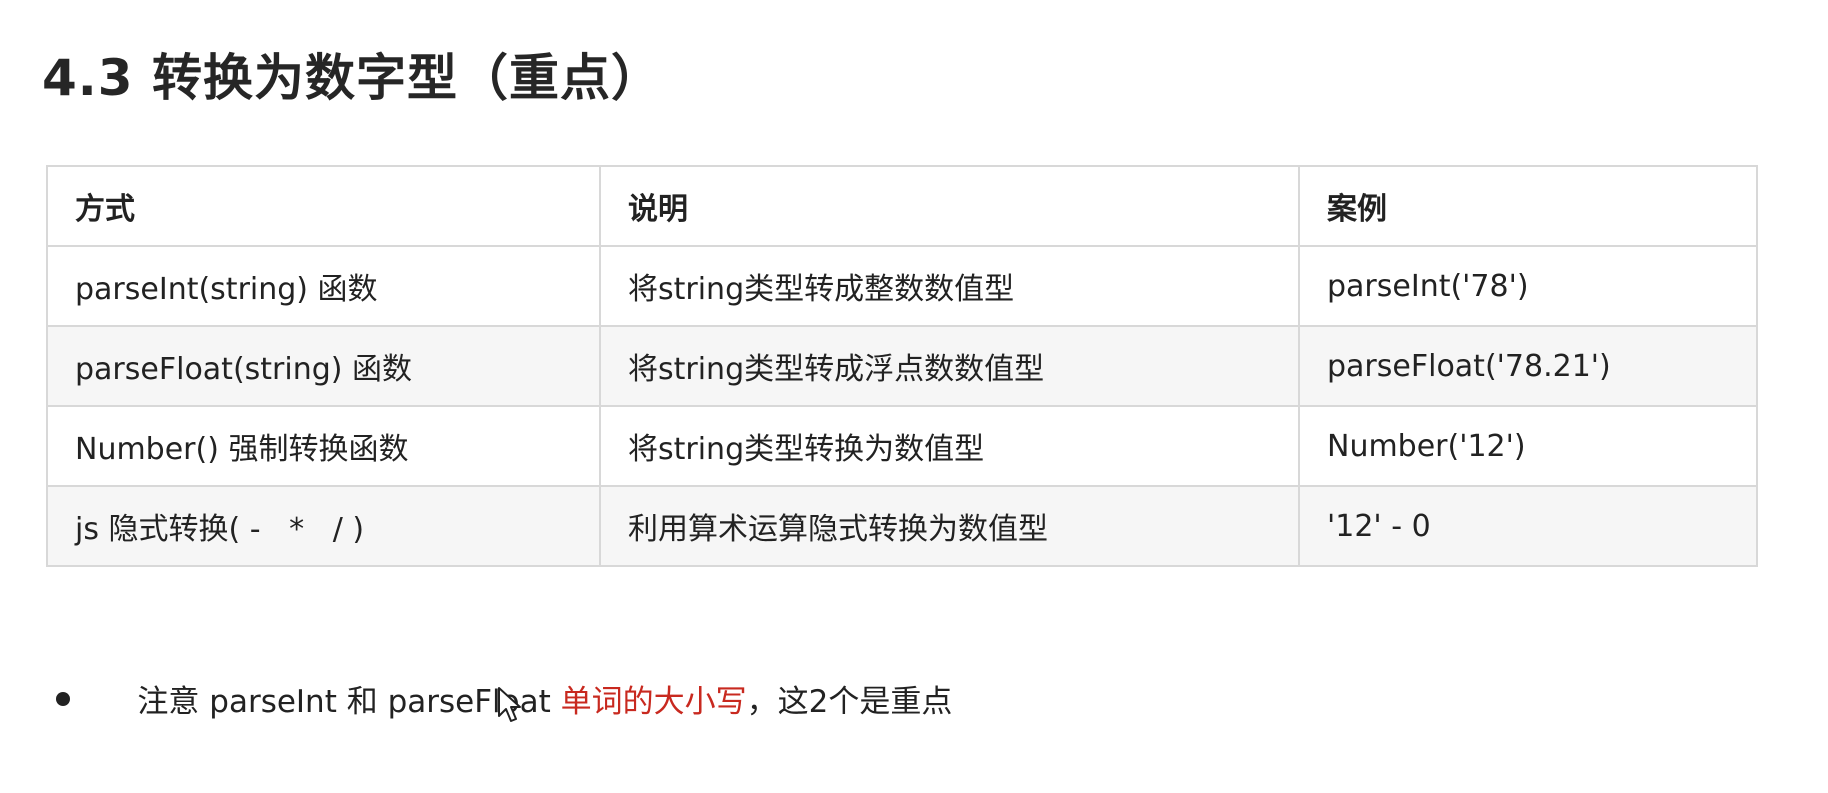 This screenshot has height=793, width=1828. I want to click on cell-method: parseInt(string) 函数, so click(323, 286).